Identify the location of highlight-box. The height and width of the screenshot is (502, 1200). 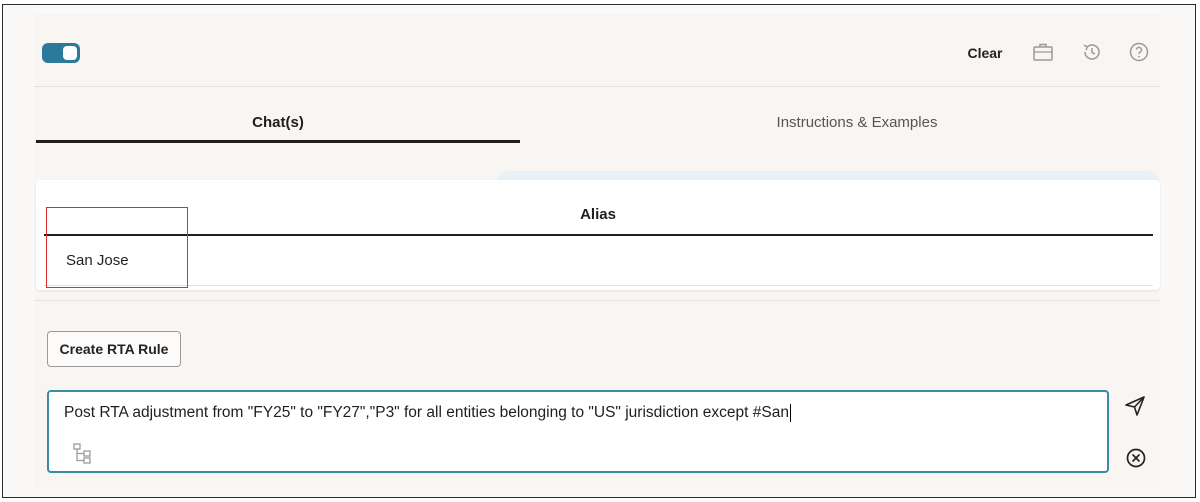
(117, 247).